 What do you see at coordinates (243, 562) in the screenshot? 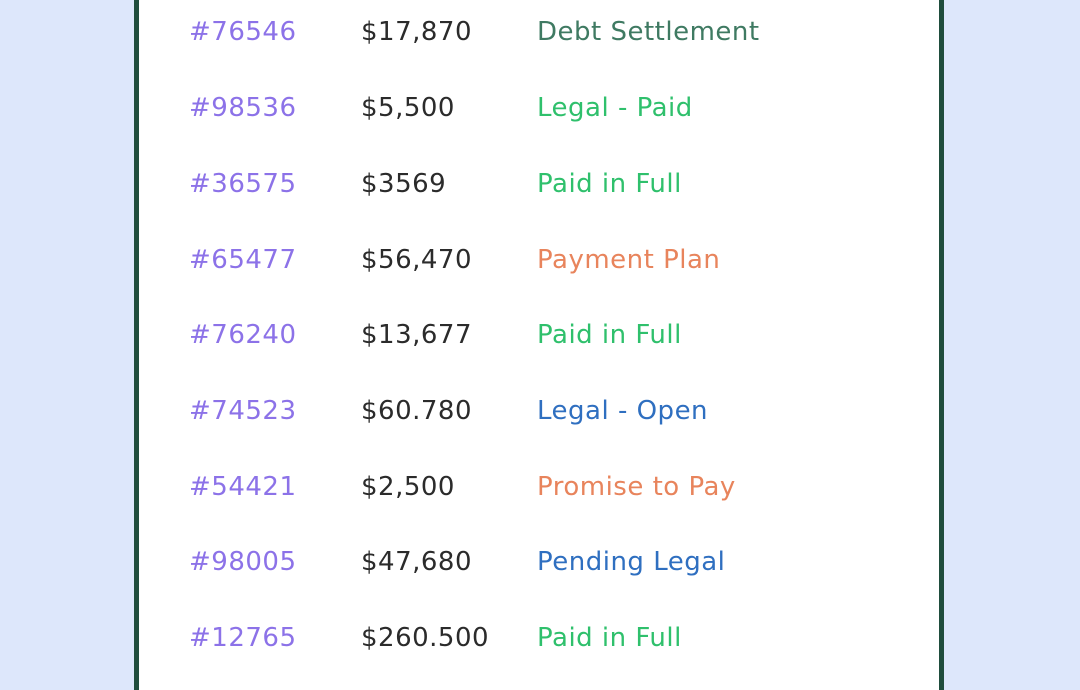
I see `account-id: #98005` at bounding box center [243, 562].